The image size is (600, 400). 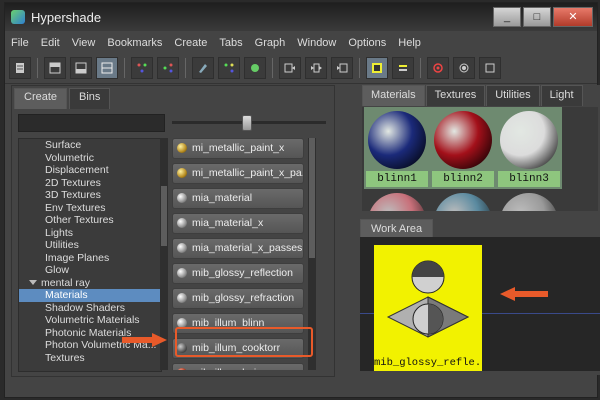 I want to click on category-item: Image Planes, so click(x=90, y=258).